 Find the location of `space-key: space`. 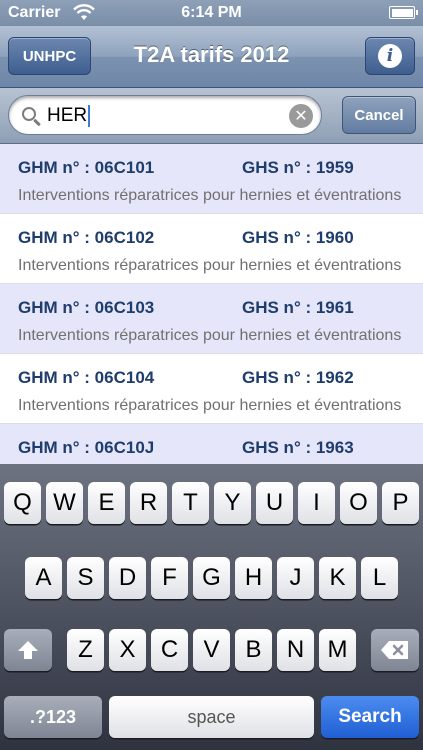

space-key: space is located at coordinates (211, 717).